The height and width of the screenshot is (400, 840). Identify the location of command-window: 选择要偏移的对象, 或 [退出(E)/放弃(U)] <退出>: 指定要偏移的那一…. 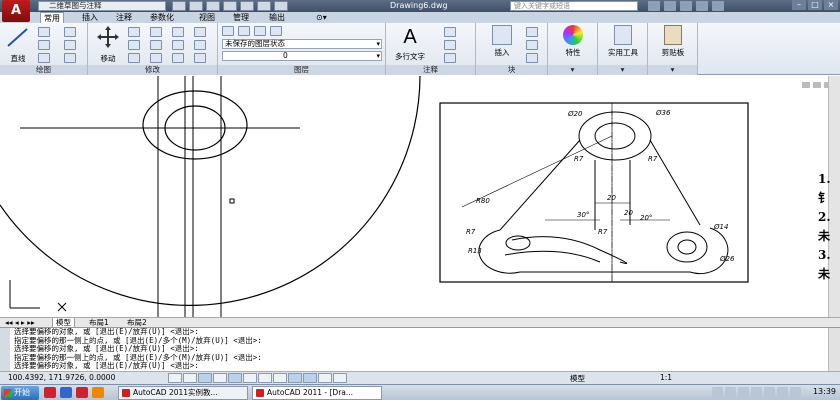
(420, 349).